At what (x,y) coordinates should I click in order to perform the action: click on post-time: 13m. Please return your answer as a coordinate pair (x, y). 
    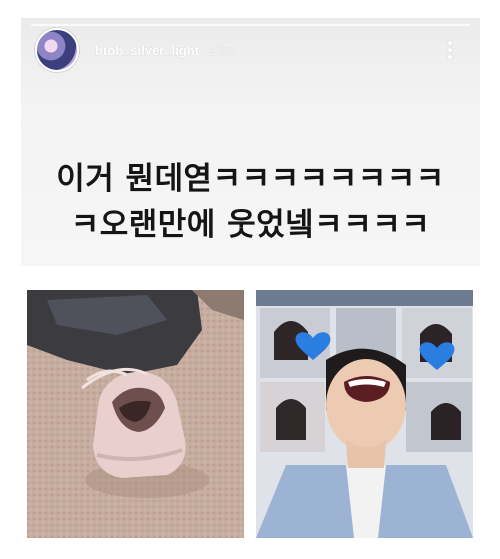
    Looking at the image, I should click on (222, 50).